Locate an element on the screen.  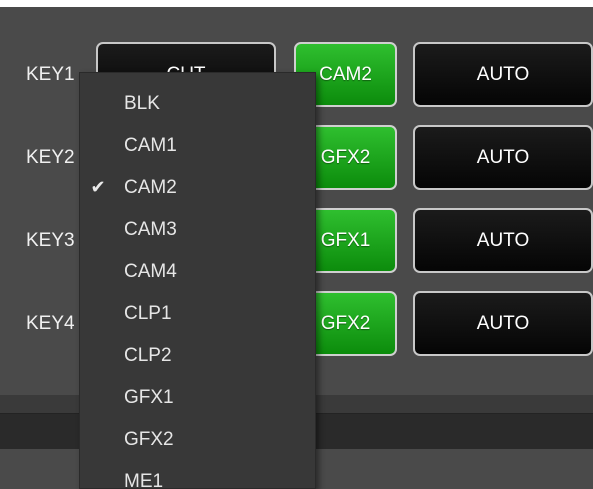
key2-auto-label: AUTO is located at coordinates (503, 157).